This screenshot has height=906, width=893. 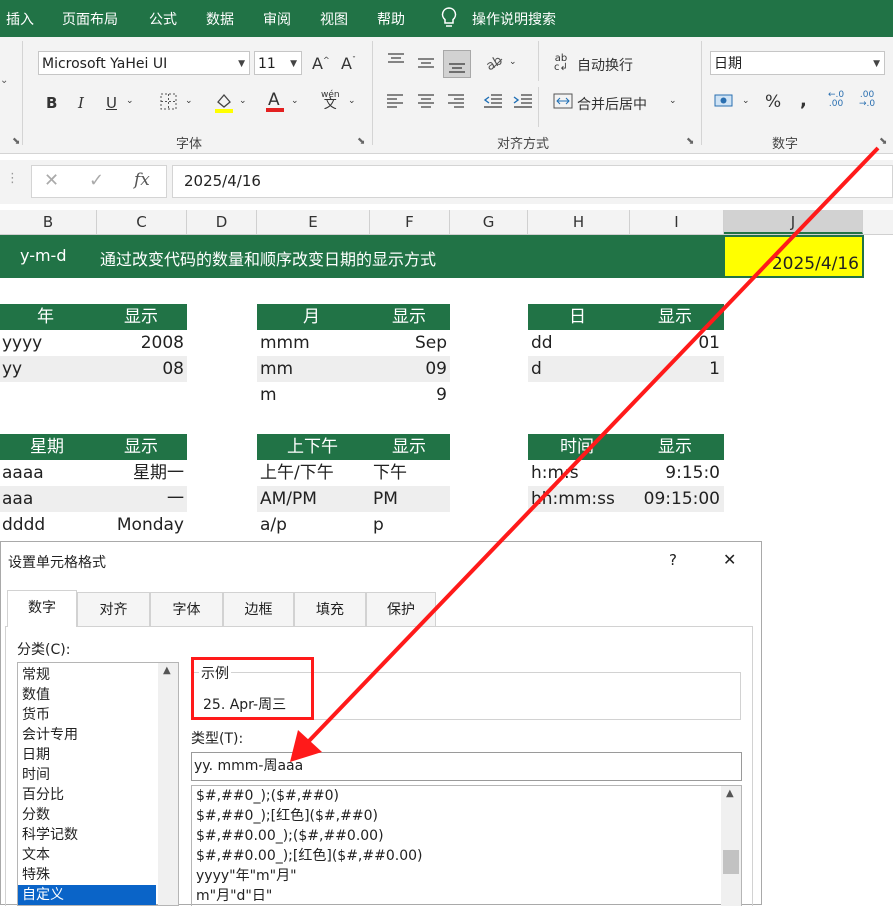 I want to click on banner-text: 通过改变代码的数量和顺序改变日期的显示方式, so click(x=268, y=258).